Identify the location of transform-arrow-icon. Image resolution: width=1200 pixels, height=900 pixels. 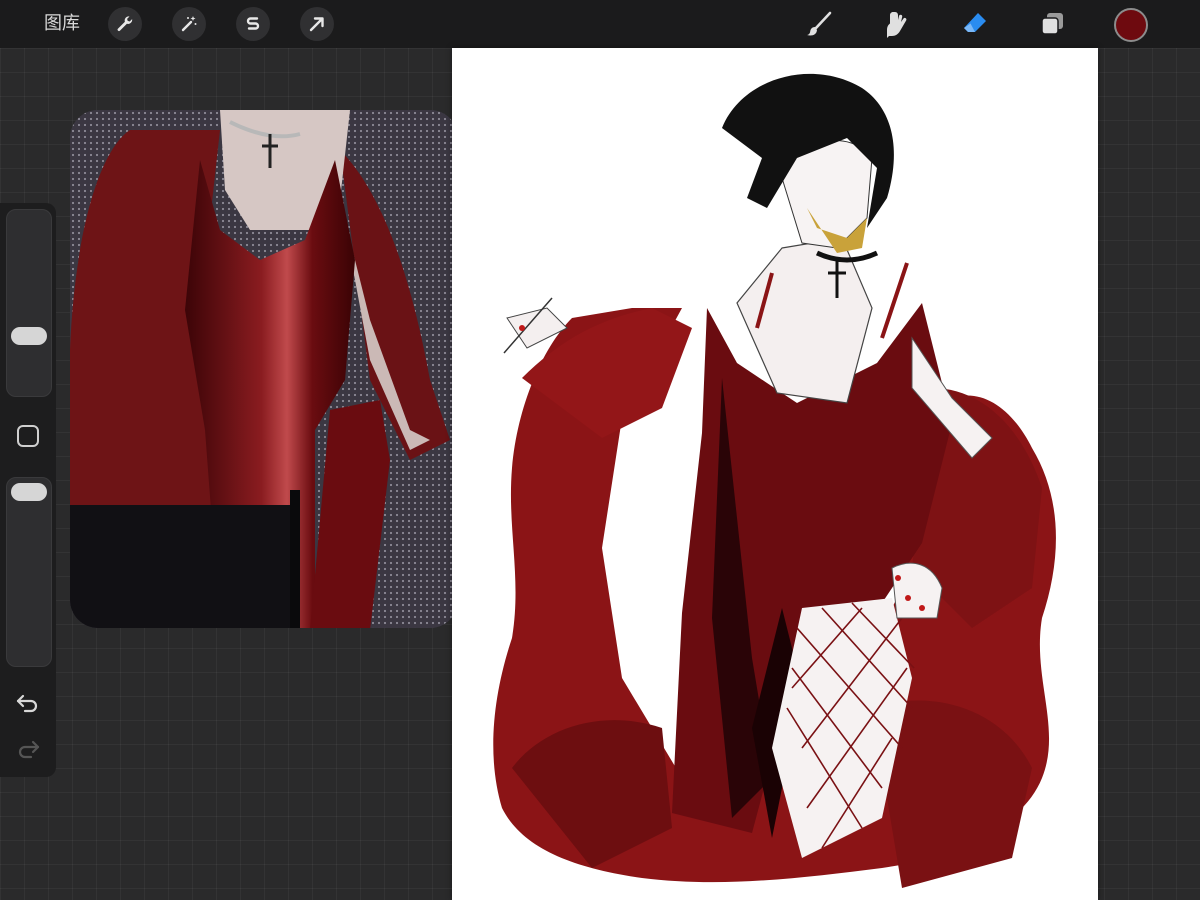
(317, 24).